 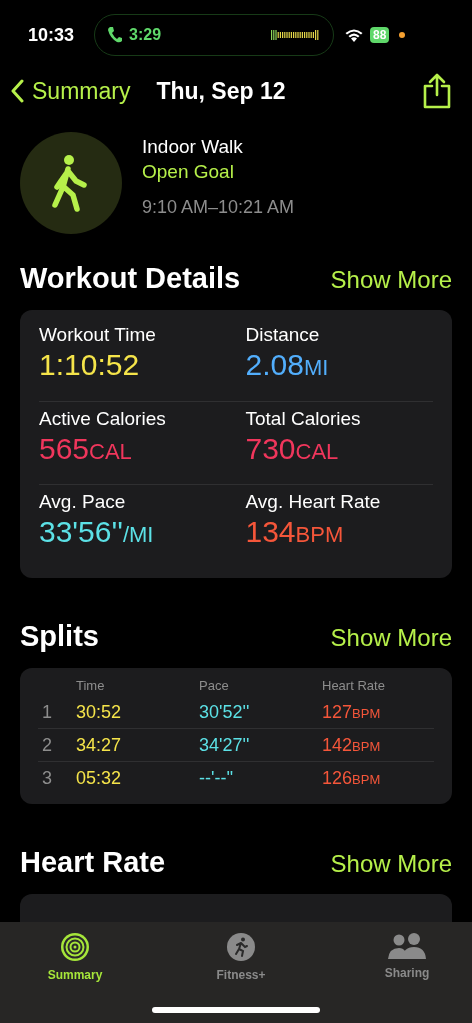 I want to click on workout-time-range: 9:10 AM–10:21 AM, so click(x=218, y=207).